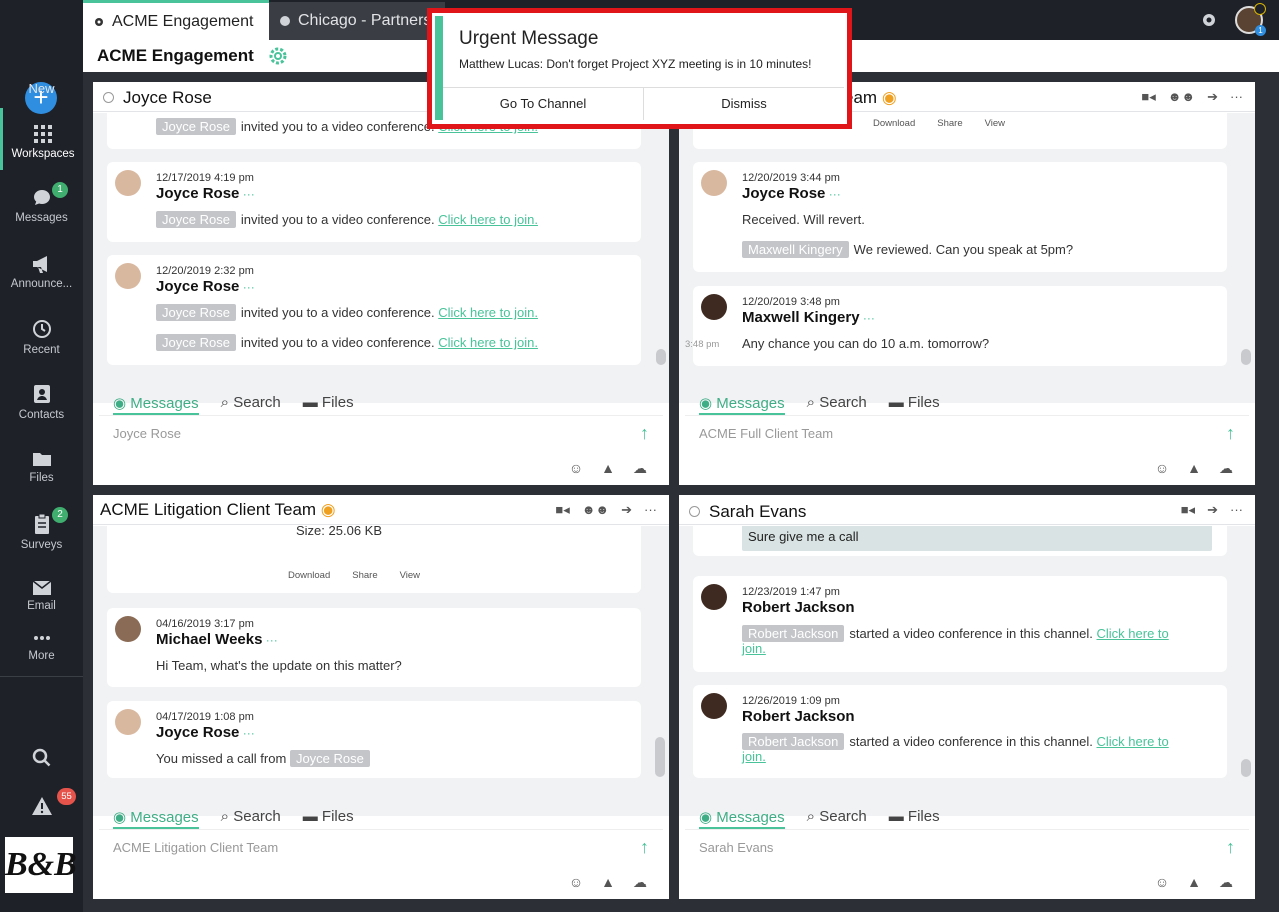  I want to click on sidebar-item-surveys: 2 Surveys, so click(41, 529).